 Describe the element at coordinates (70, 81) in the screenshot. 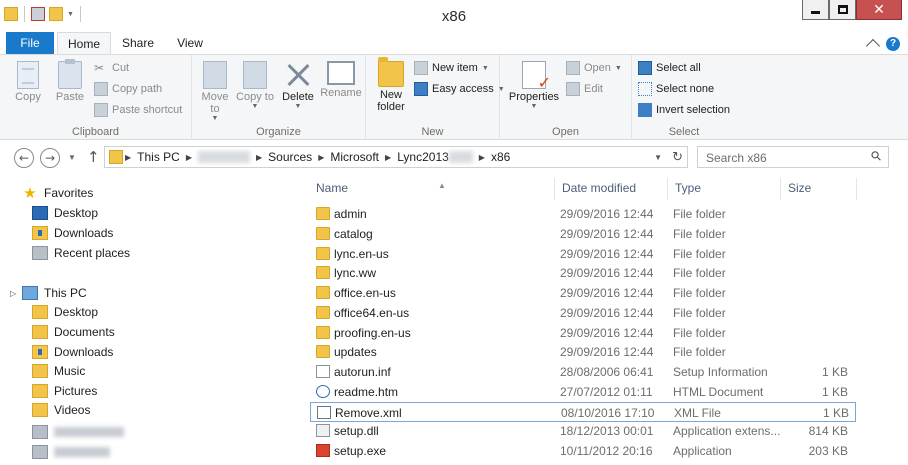

I see `paste-button: Paste` at that location.